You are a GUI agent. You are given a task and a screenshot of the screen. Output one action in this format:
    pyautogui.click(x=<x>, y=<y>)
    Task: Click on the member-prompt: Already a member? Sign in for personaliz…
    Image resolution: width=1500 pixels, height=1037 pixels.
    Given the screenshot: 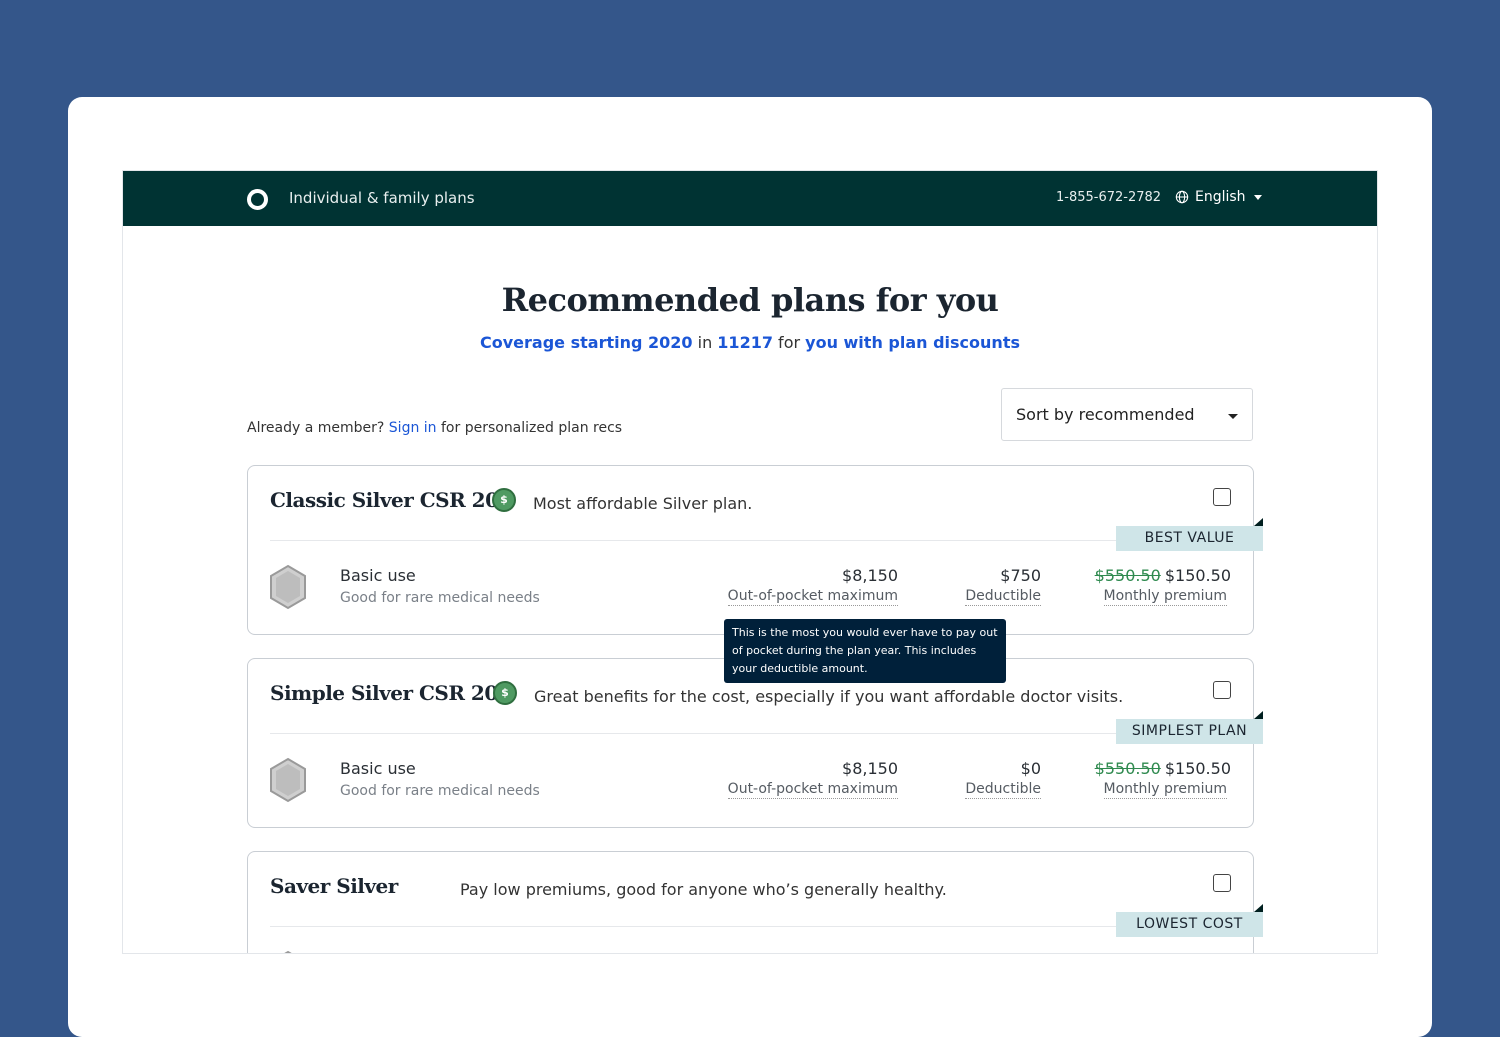 What is the action you would take?
    pyautogui.click(x=434, y=428)
    